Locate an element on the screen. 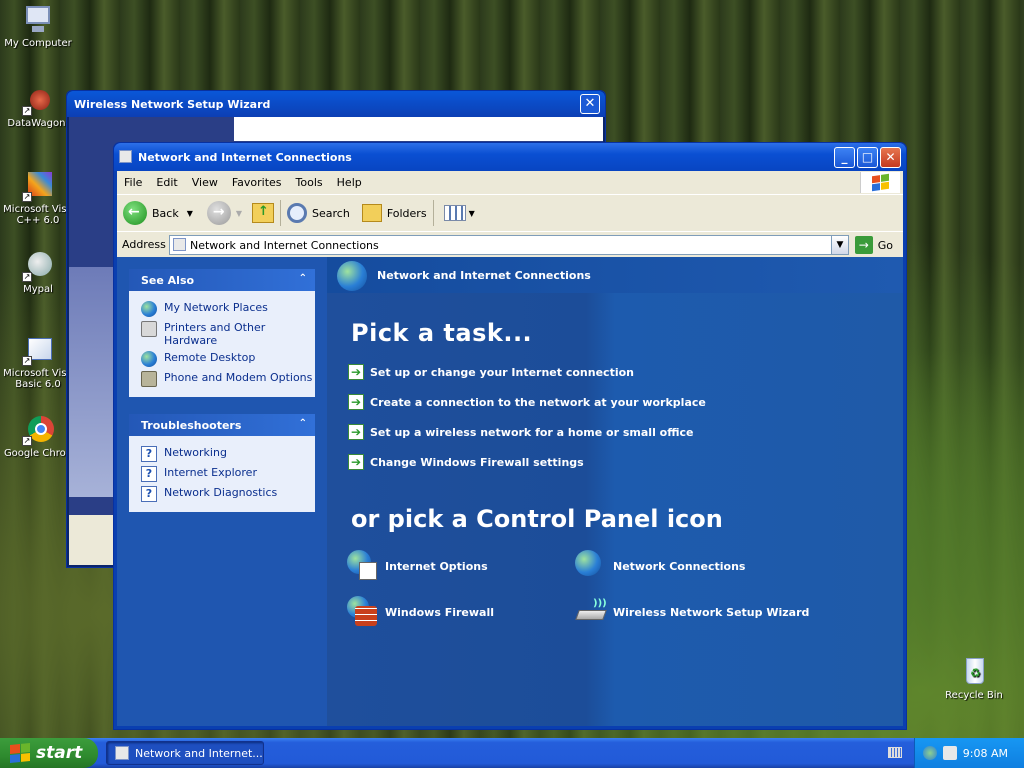 The width and height of the screenshot is (1024, 768). wizard-title: Wireless Network Setup Wizard is located at coordinates (336, 104).